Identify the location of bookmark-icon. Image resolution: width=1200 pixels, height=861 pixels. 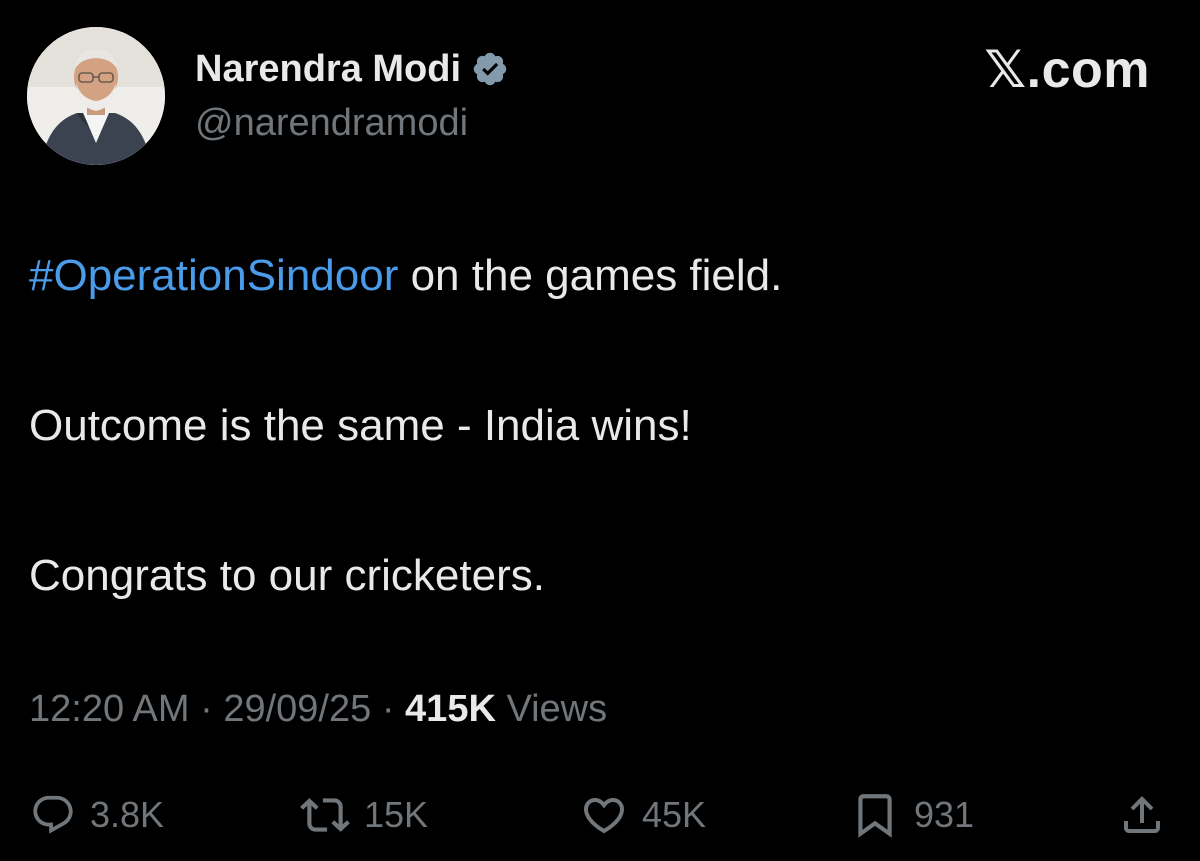
(875, 816).